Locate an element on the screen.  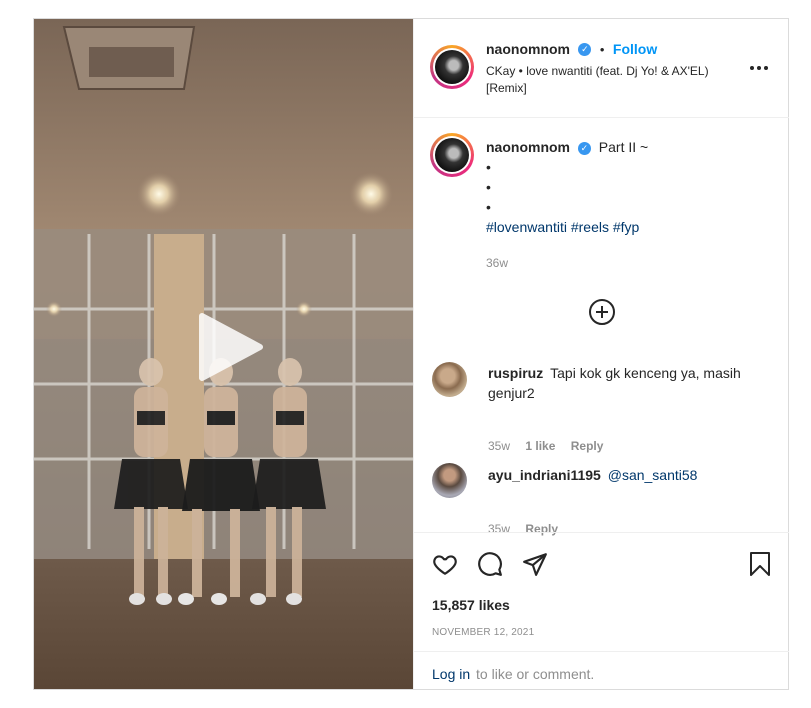
avatar is located at coordinates (452, 67).